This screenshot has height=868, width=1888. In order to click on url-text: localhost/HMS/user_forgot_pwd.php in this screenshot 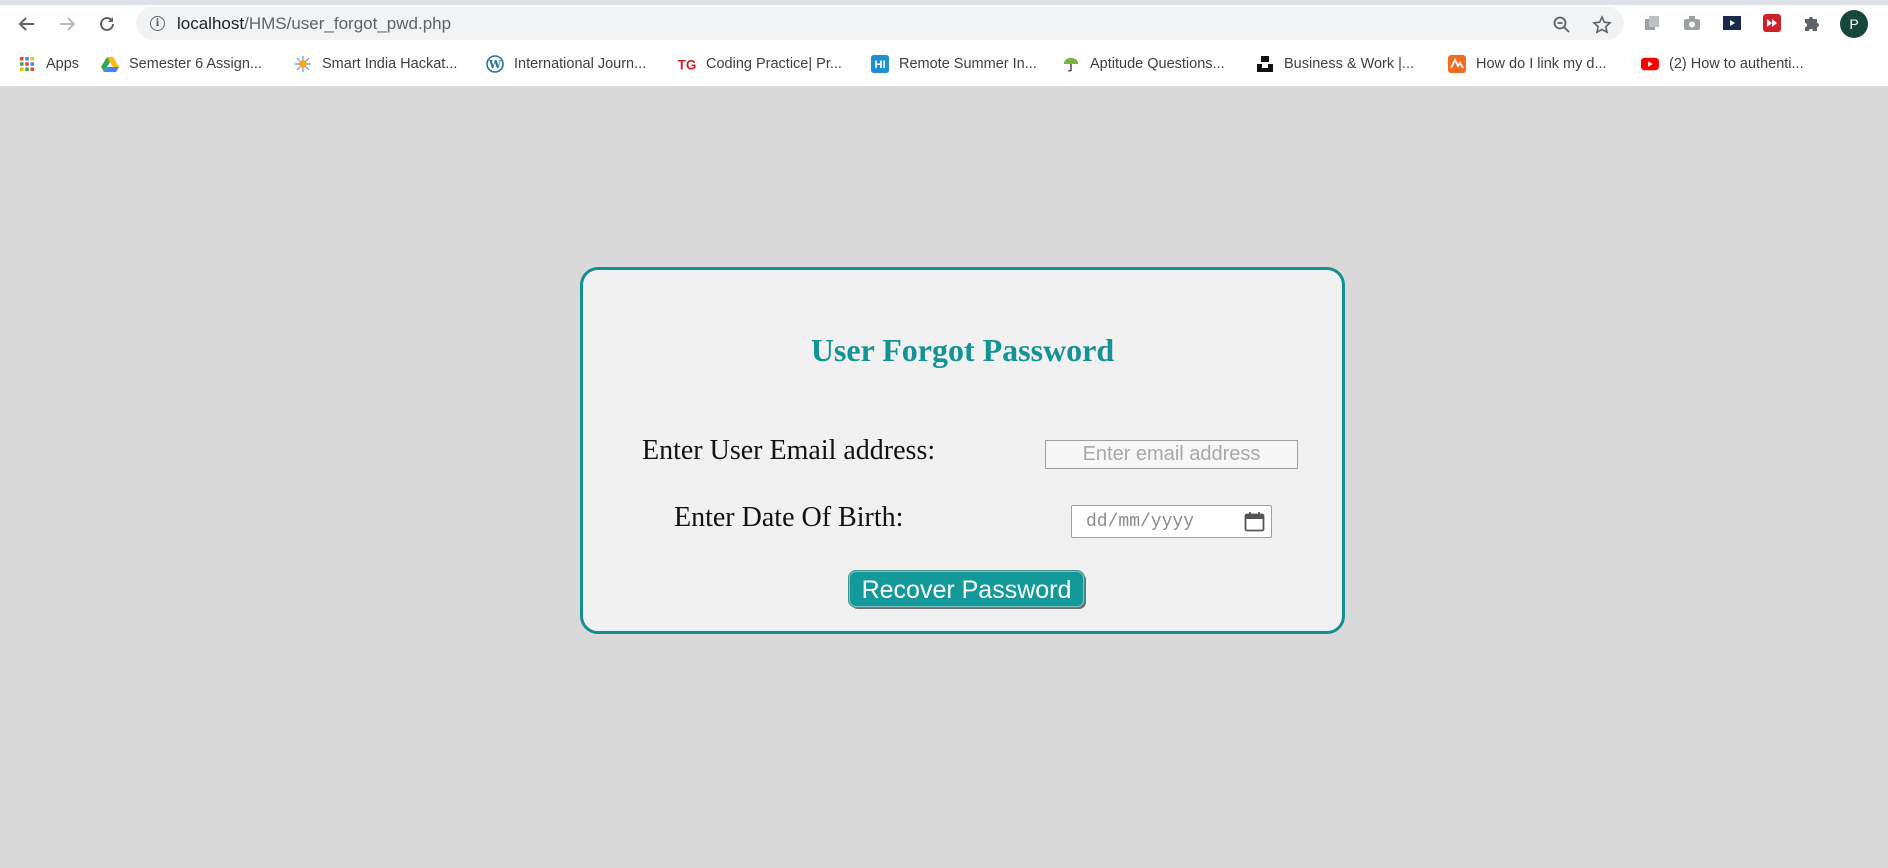, I will do `click(314, 24)`.